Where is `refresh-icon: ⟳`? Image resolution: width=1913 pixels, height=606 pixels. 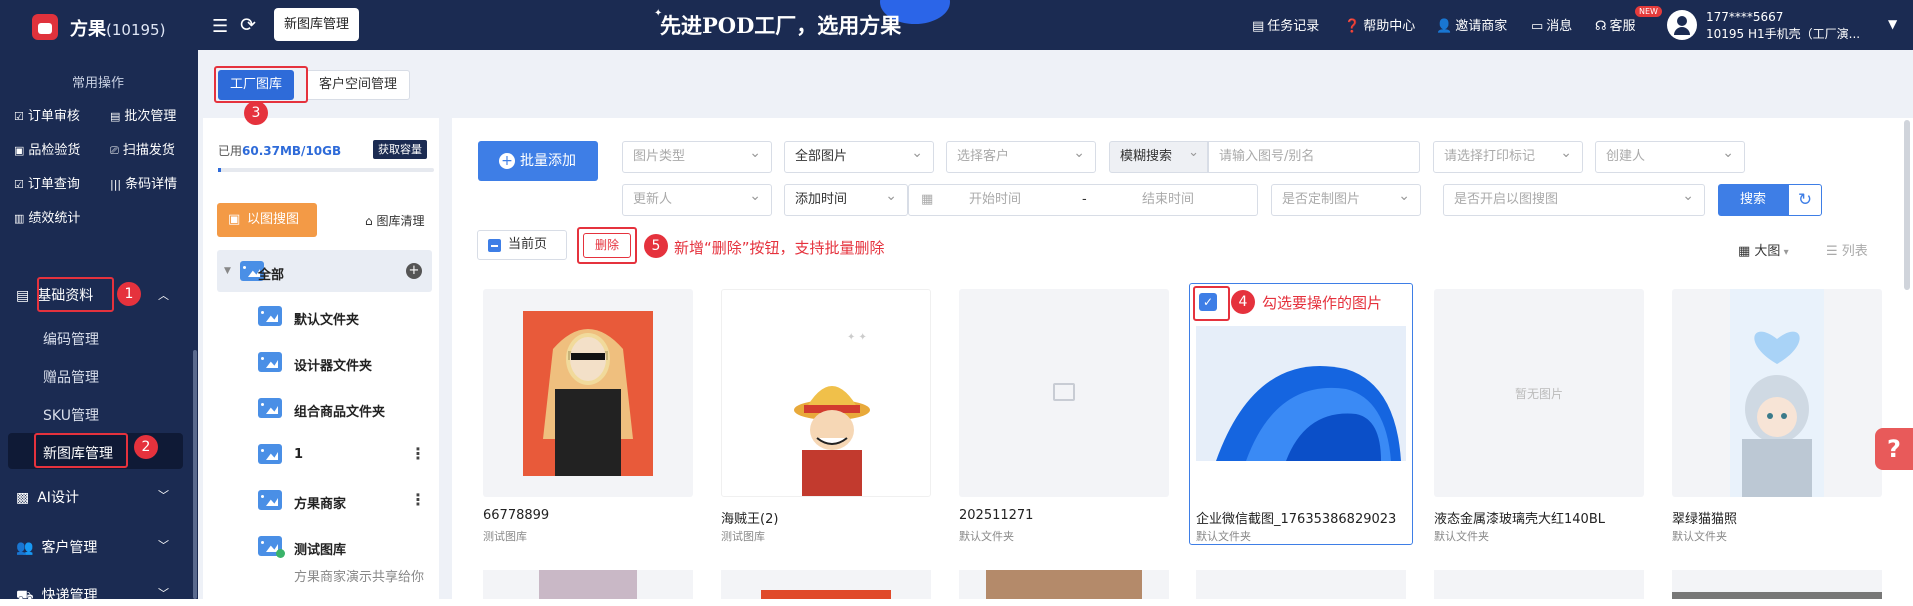 refresh-icon: ⟳ is located at coordinates (248, 25).